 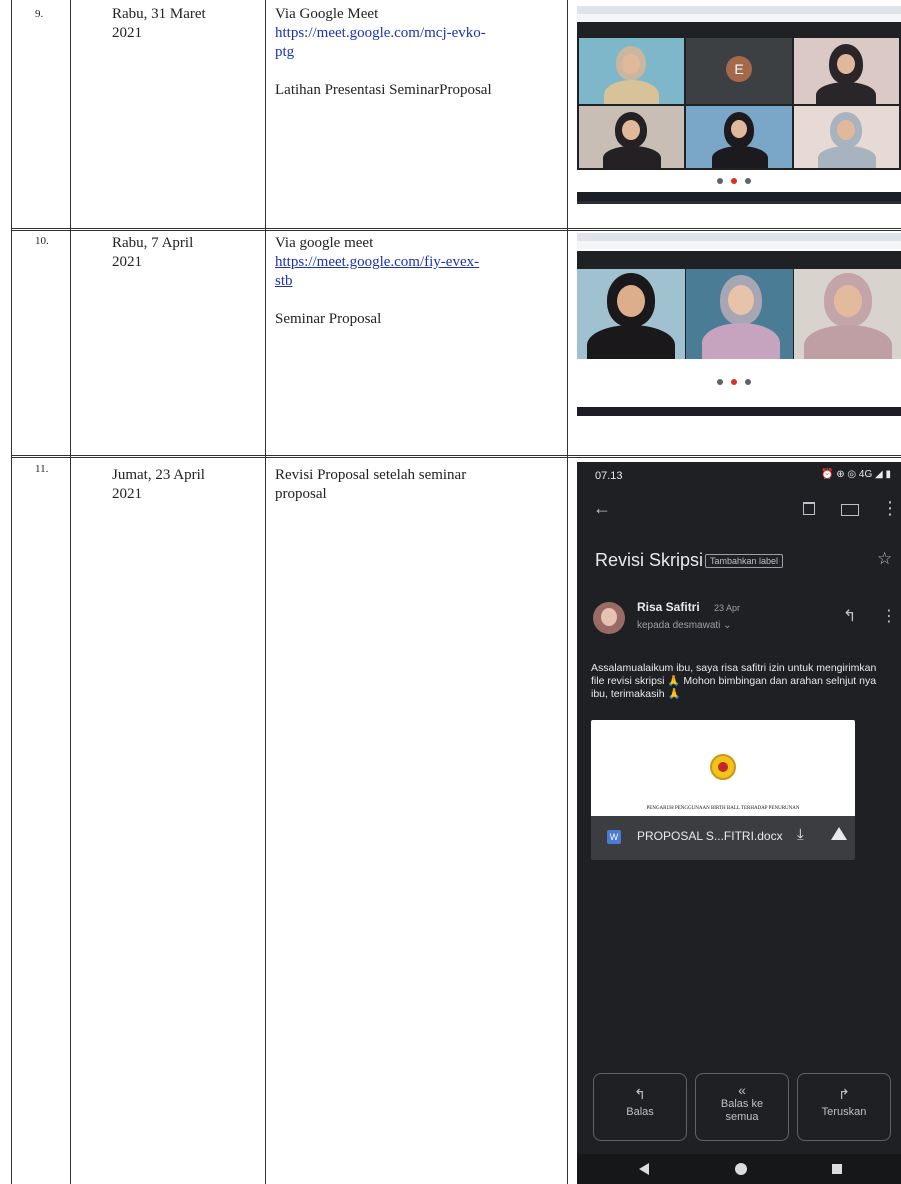 I want to click on date-line: Rabu, 7 April, so click(x=153, y=243).